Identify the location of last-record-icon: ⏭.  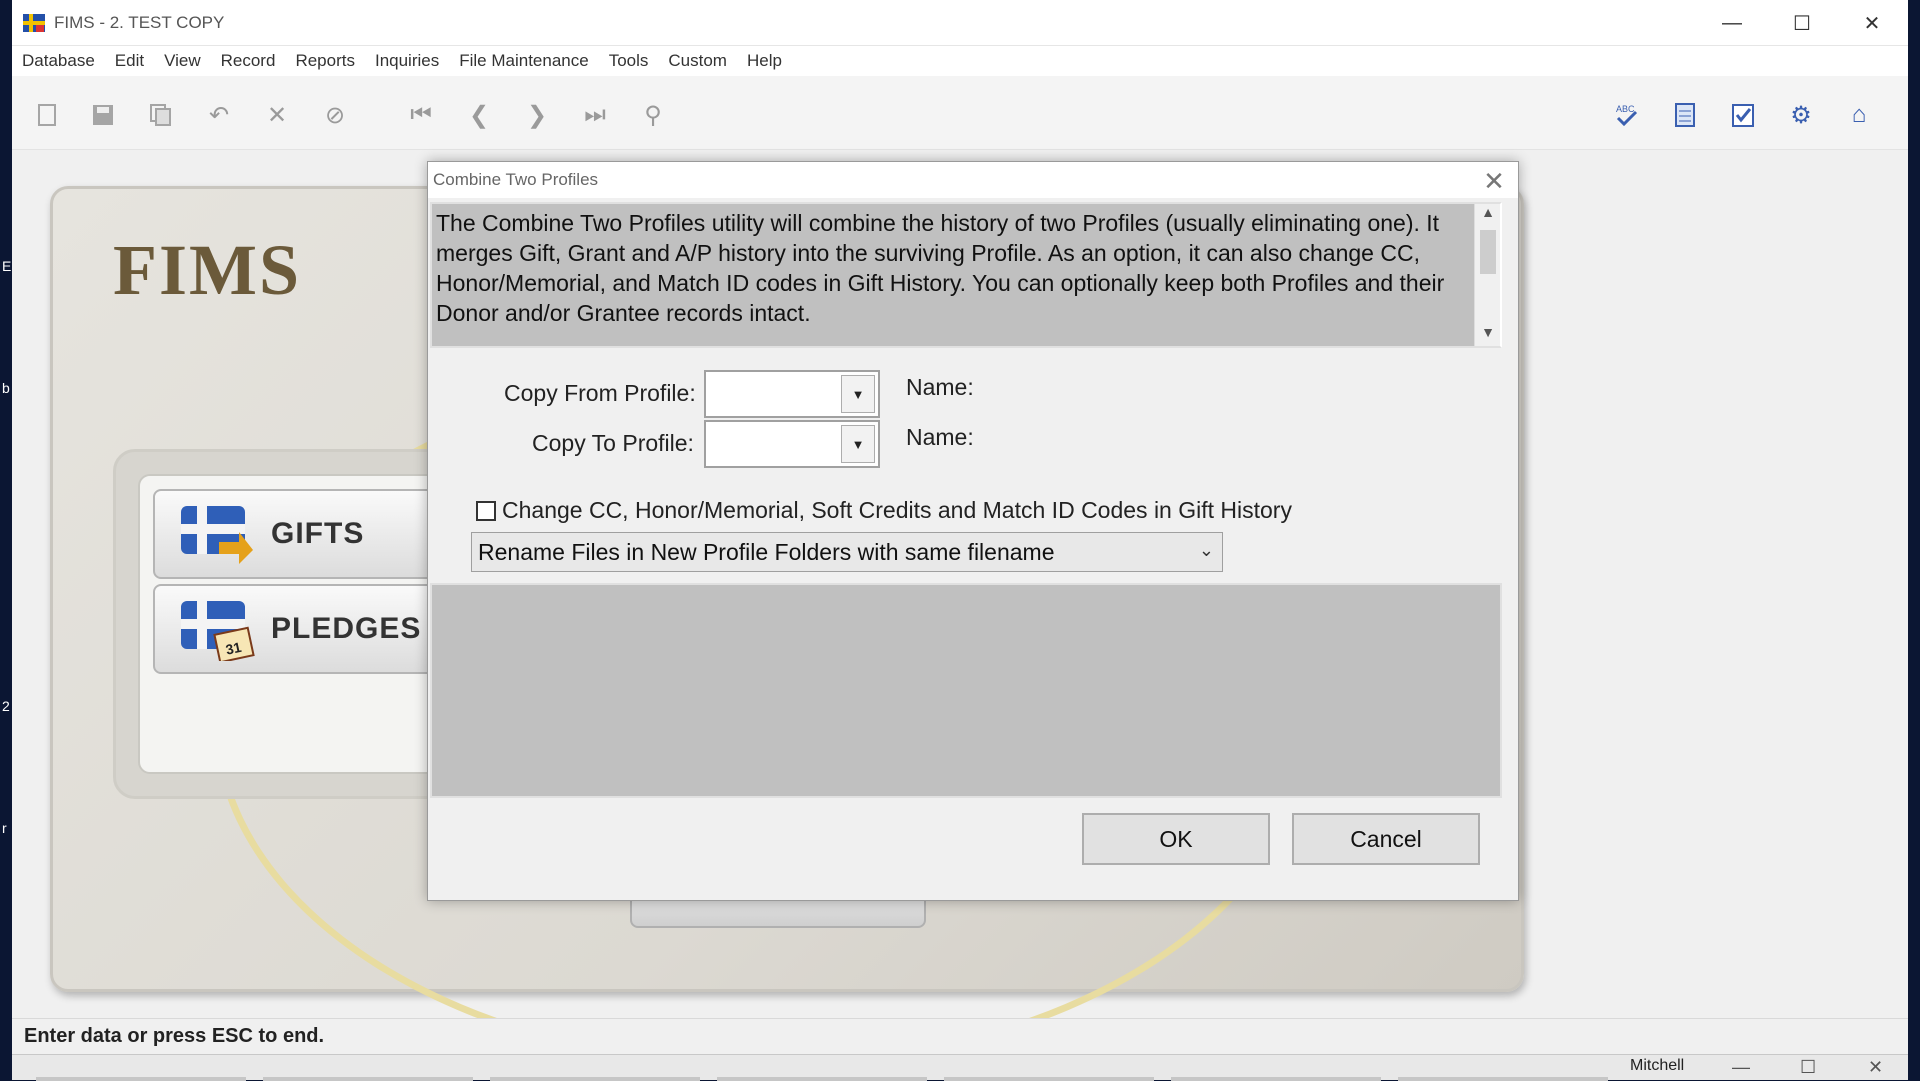
(595, 115).